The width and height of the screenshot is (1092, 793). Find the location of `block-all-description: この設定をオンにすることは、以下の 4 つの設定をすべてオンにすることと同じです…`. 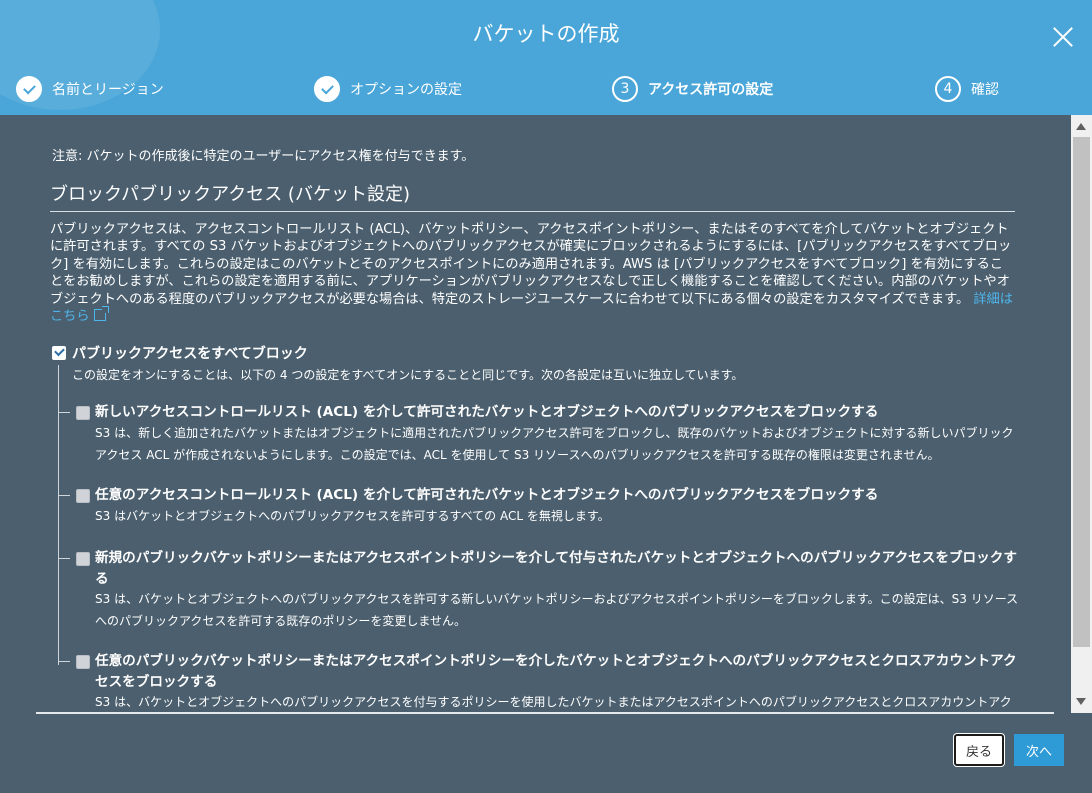

block-all-description: この設定をオンにすることは、以下の 4 つの設定をすべてオンにすることと同じです… is located at coordinates (408, 375).